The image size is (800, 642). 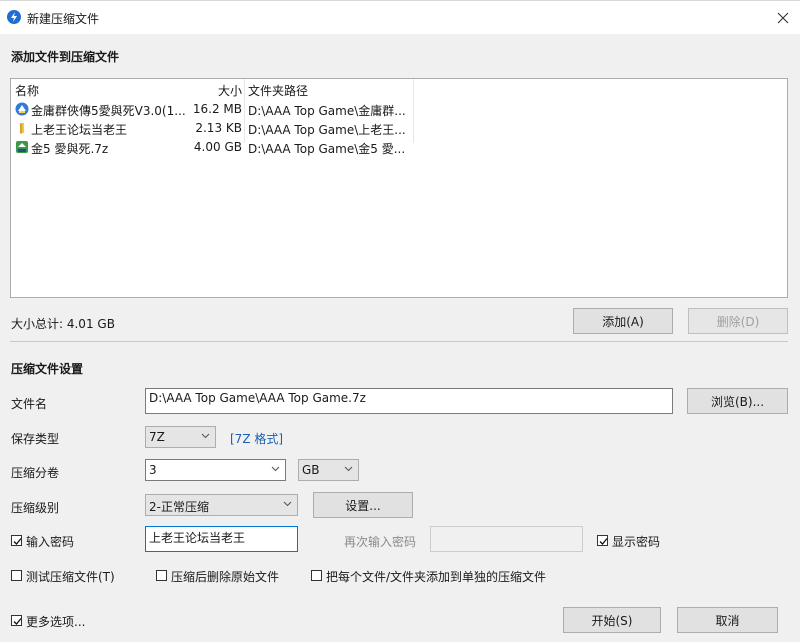 What do you see at coordinates (63, 19) in the screenshot?
I see `window-title: 新建压缩文件` at bounding box center [63, 19].